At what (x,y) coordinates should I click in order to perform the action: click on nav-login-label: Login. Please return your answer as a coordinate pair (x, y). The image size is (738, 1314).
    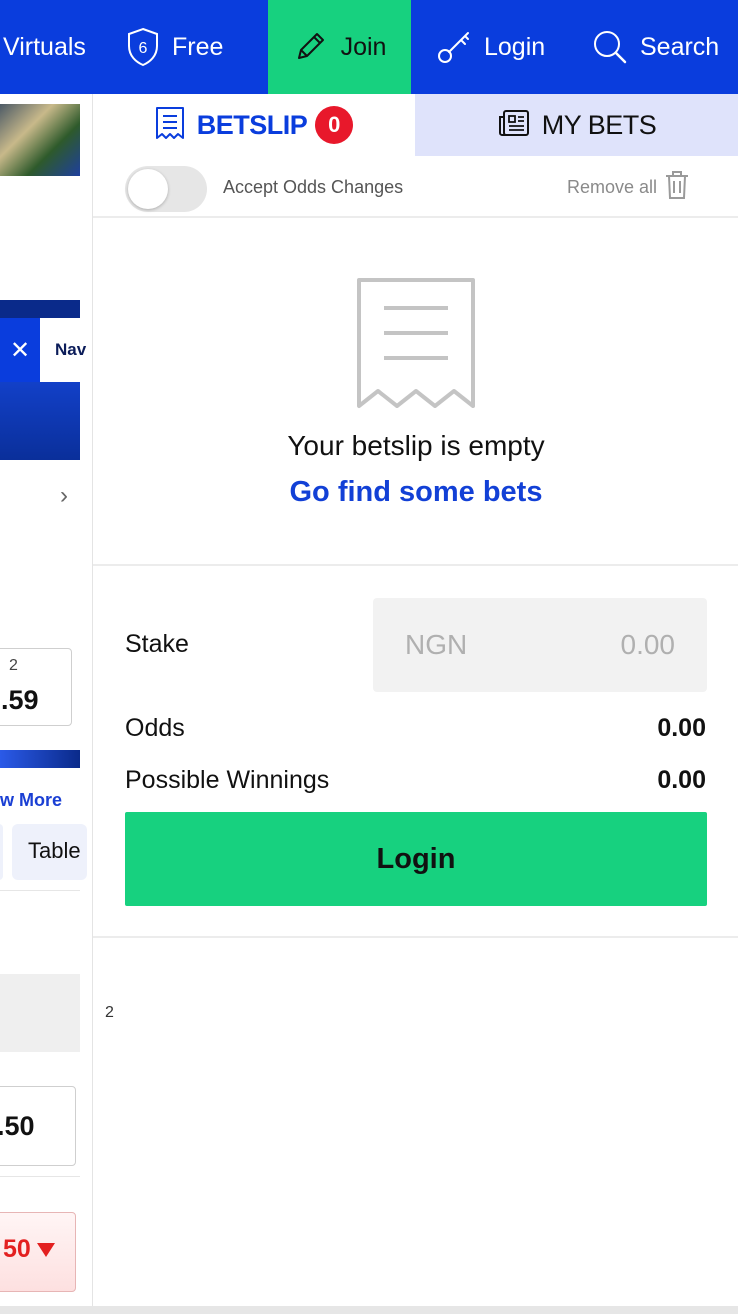
    Looking at the image, I should click on (515, 46).